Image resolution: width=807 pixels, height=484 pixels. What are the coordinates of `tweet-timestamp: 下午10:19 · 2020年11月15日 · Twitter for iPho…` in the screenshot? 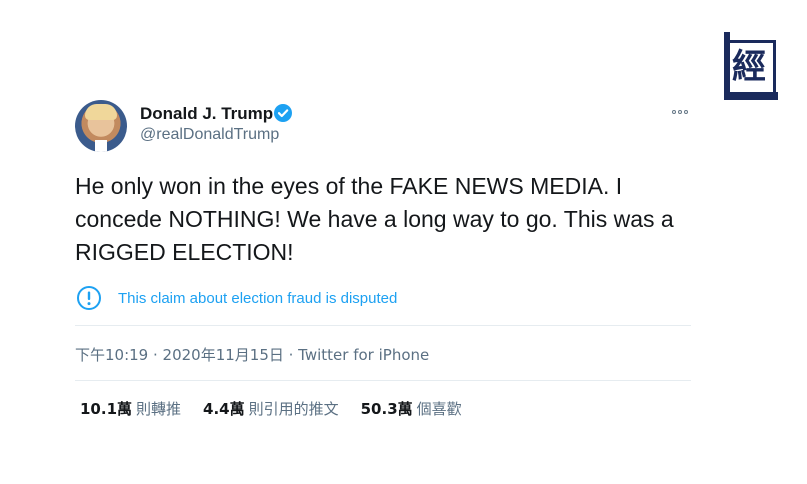 It's located at (252, 354).